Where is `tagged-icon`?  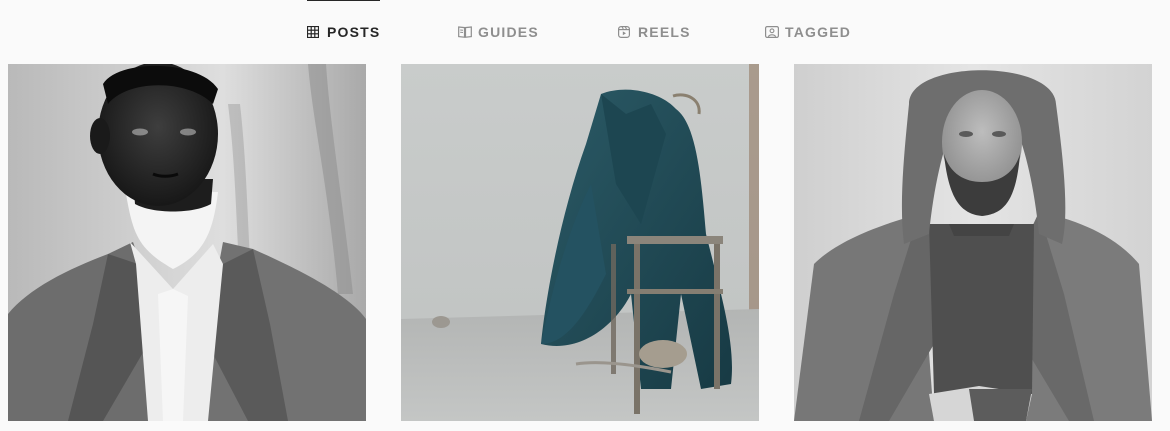 tagged-icon is located at coordinates (772, 32).